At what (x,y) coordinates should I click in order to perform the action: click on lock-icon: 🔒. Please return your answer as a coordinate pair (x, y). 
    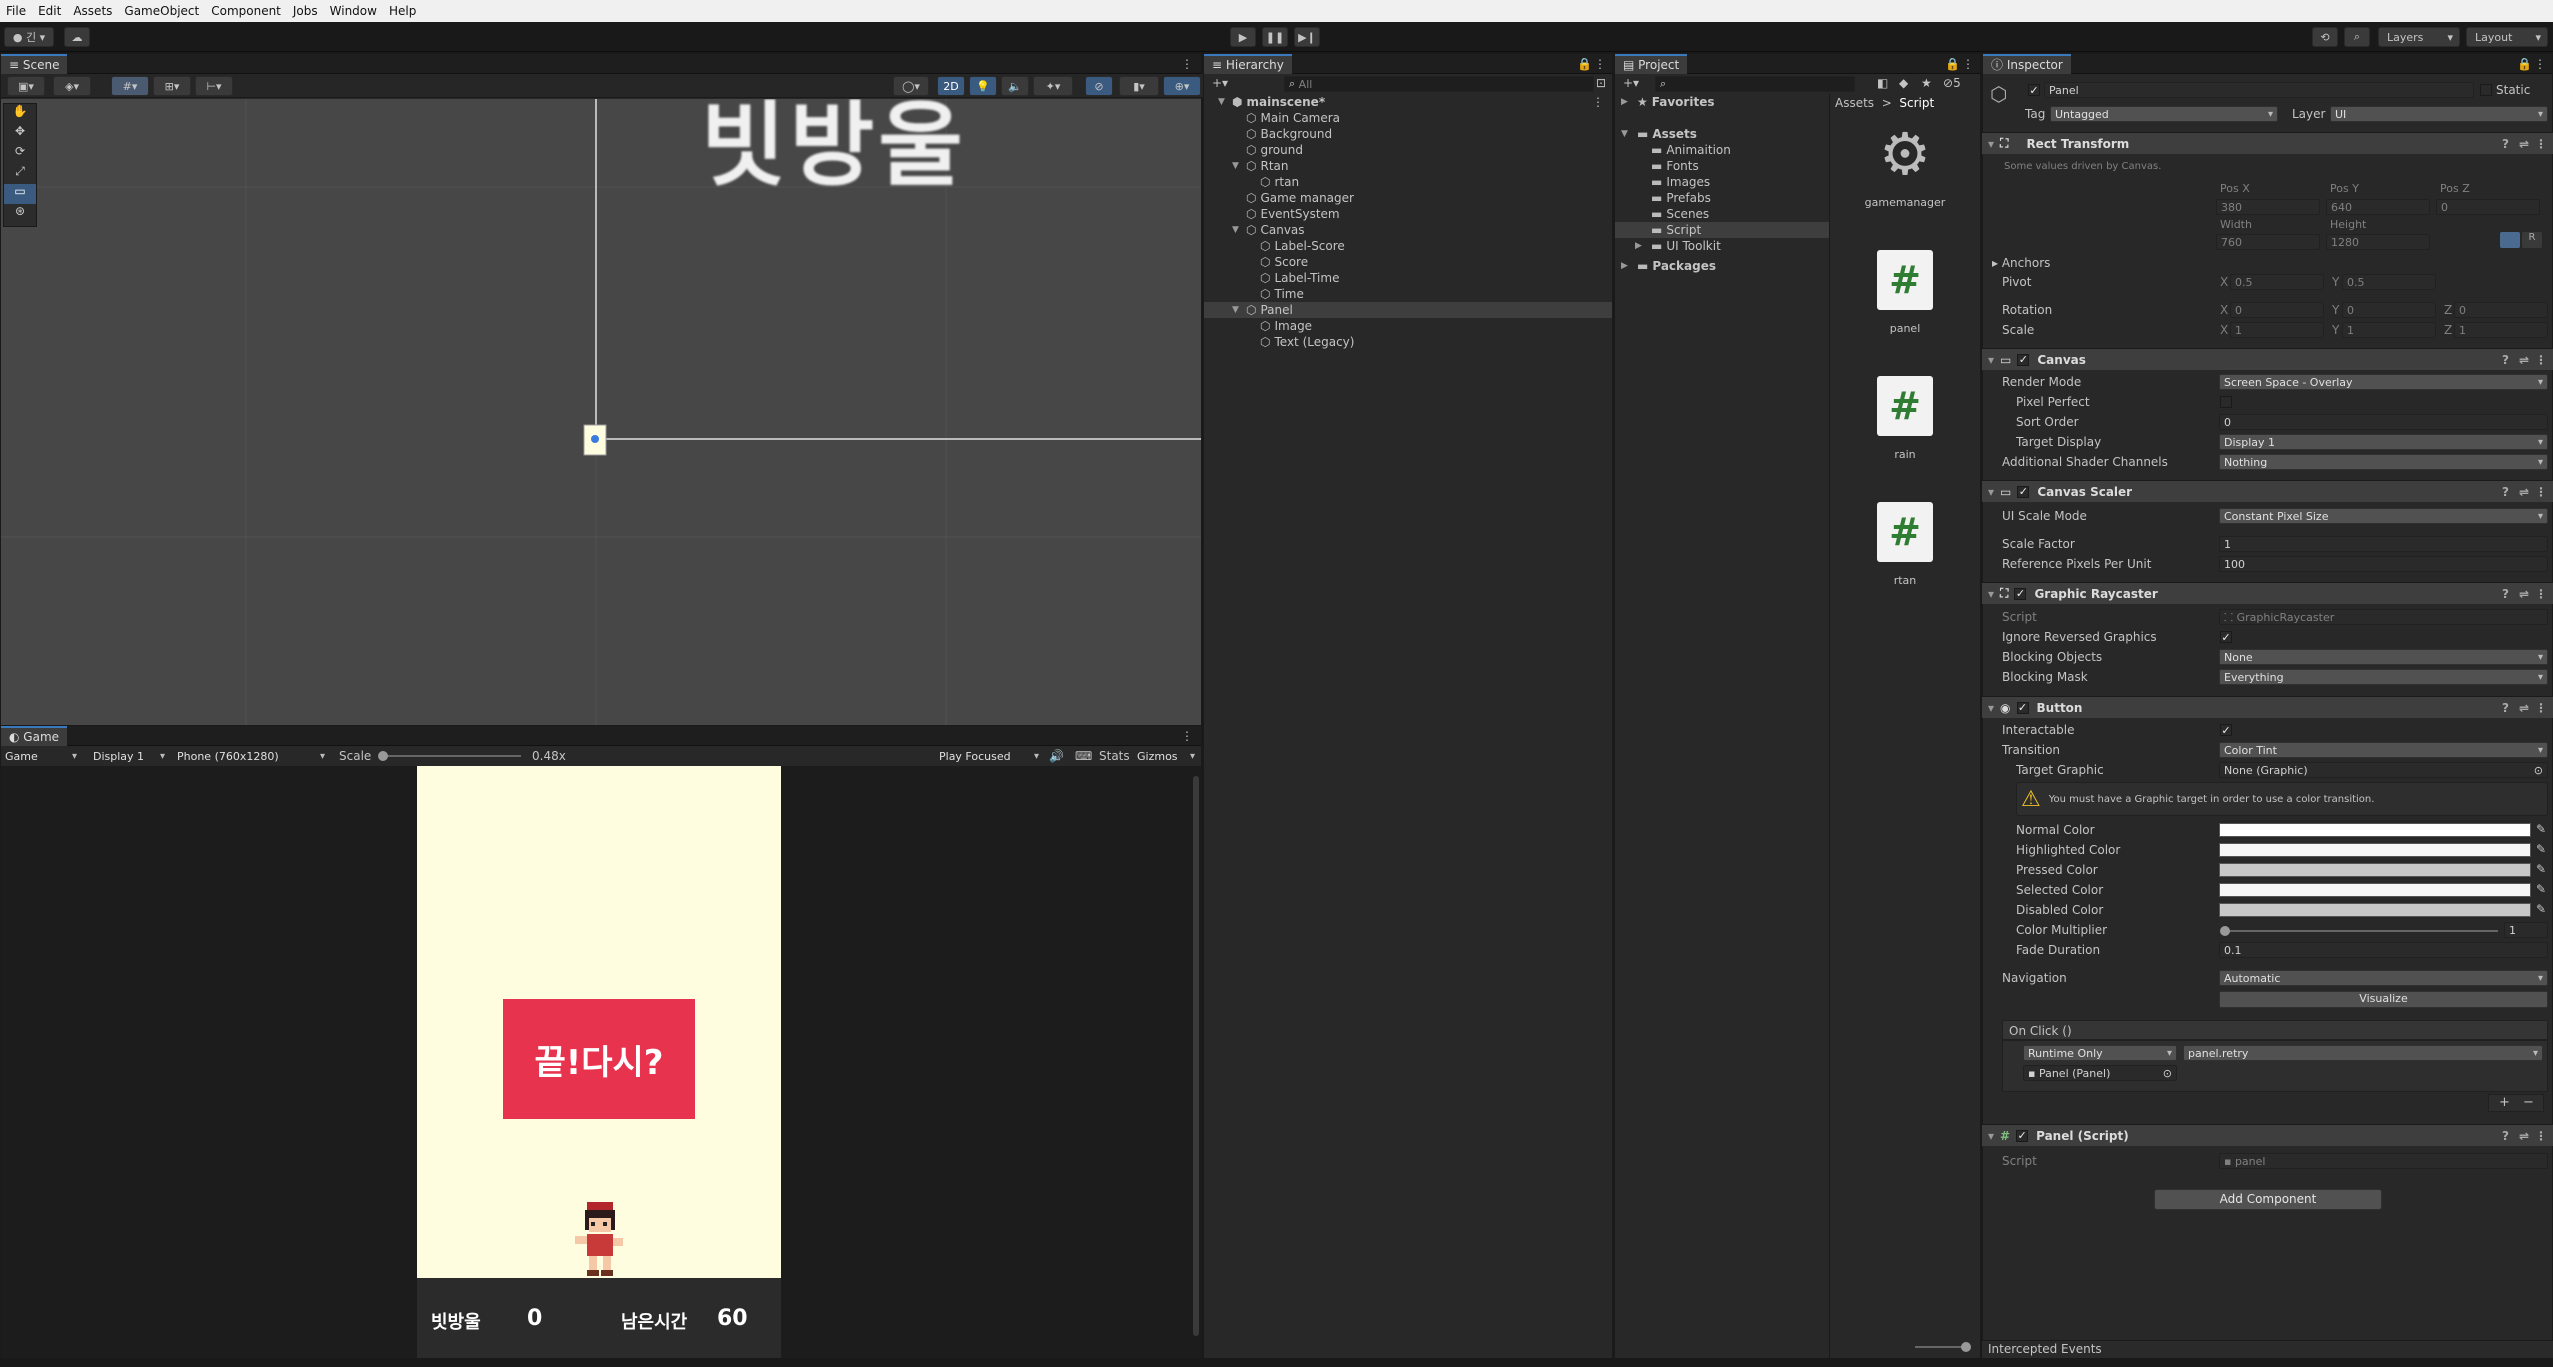
    Looking at the image, I should click on (2524, 64).